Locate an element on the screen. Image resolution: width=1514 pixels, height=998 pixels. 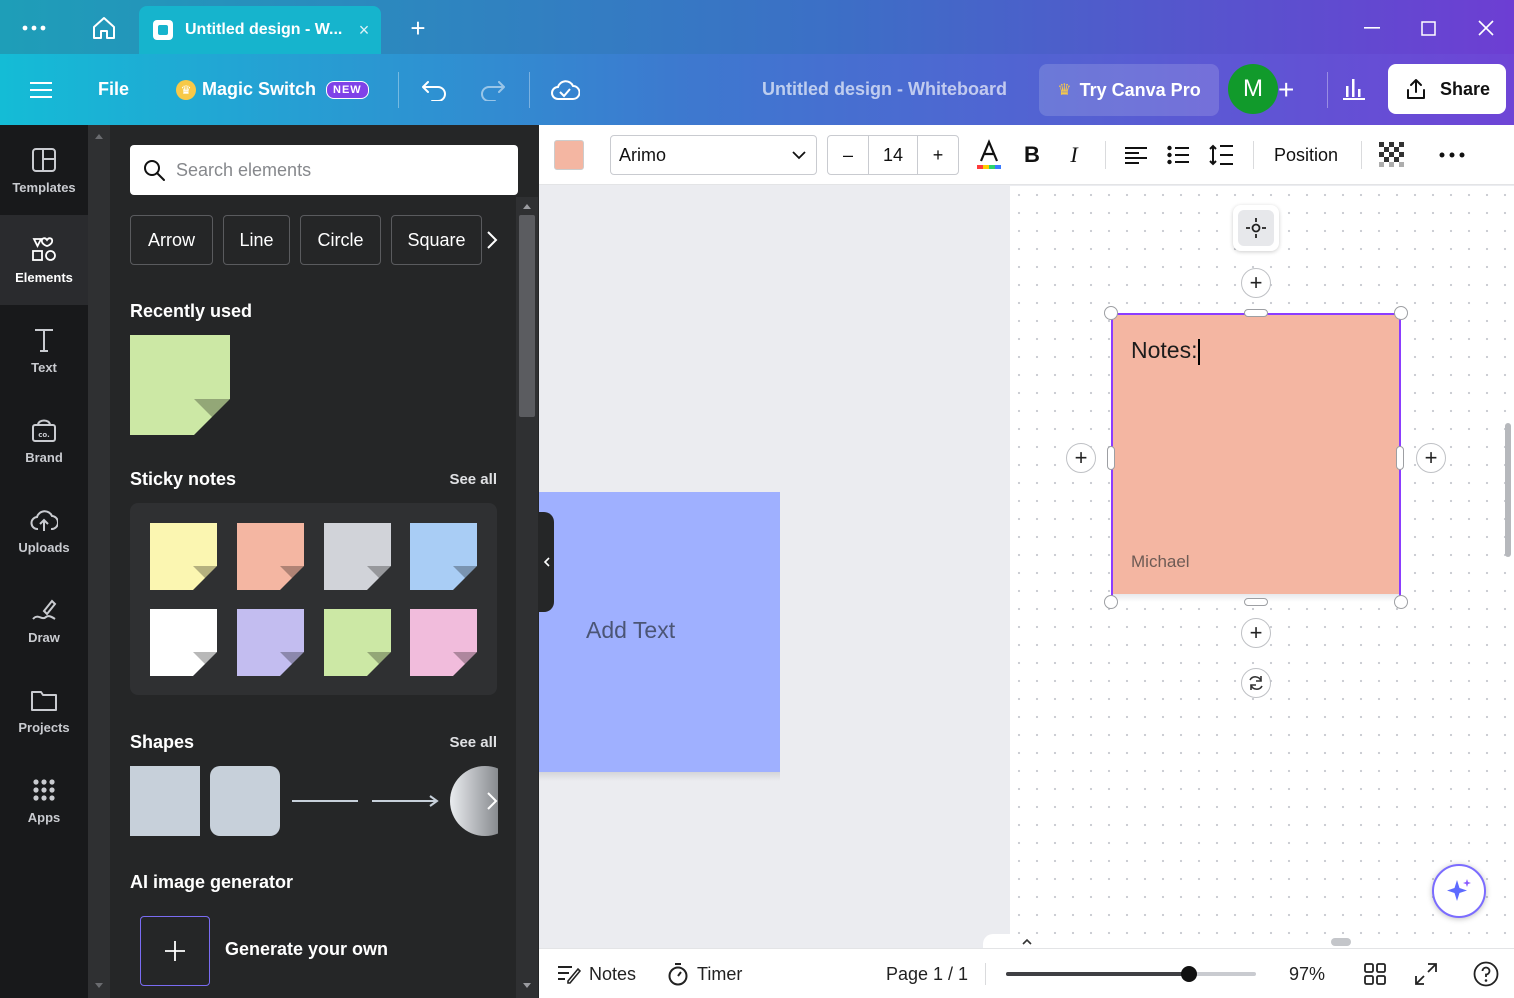
collapse-panel-button is located at coordinates (546, 562).